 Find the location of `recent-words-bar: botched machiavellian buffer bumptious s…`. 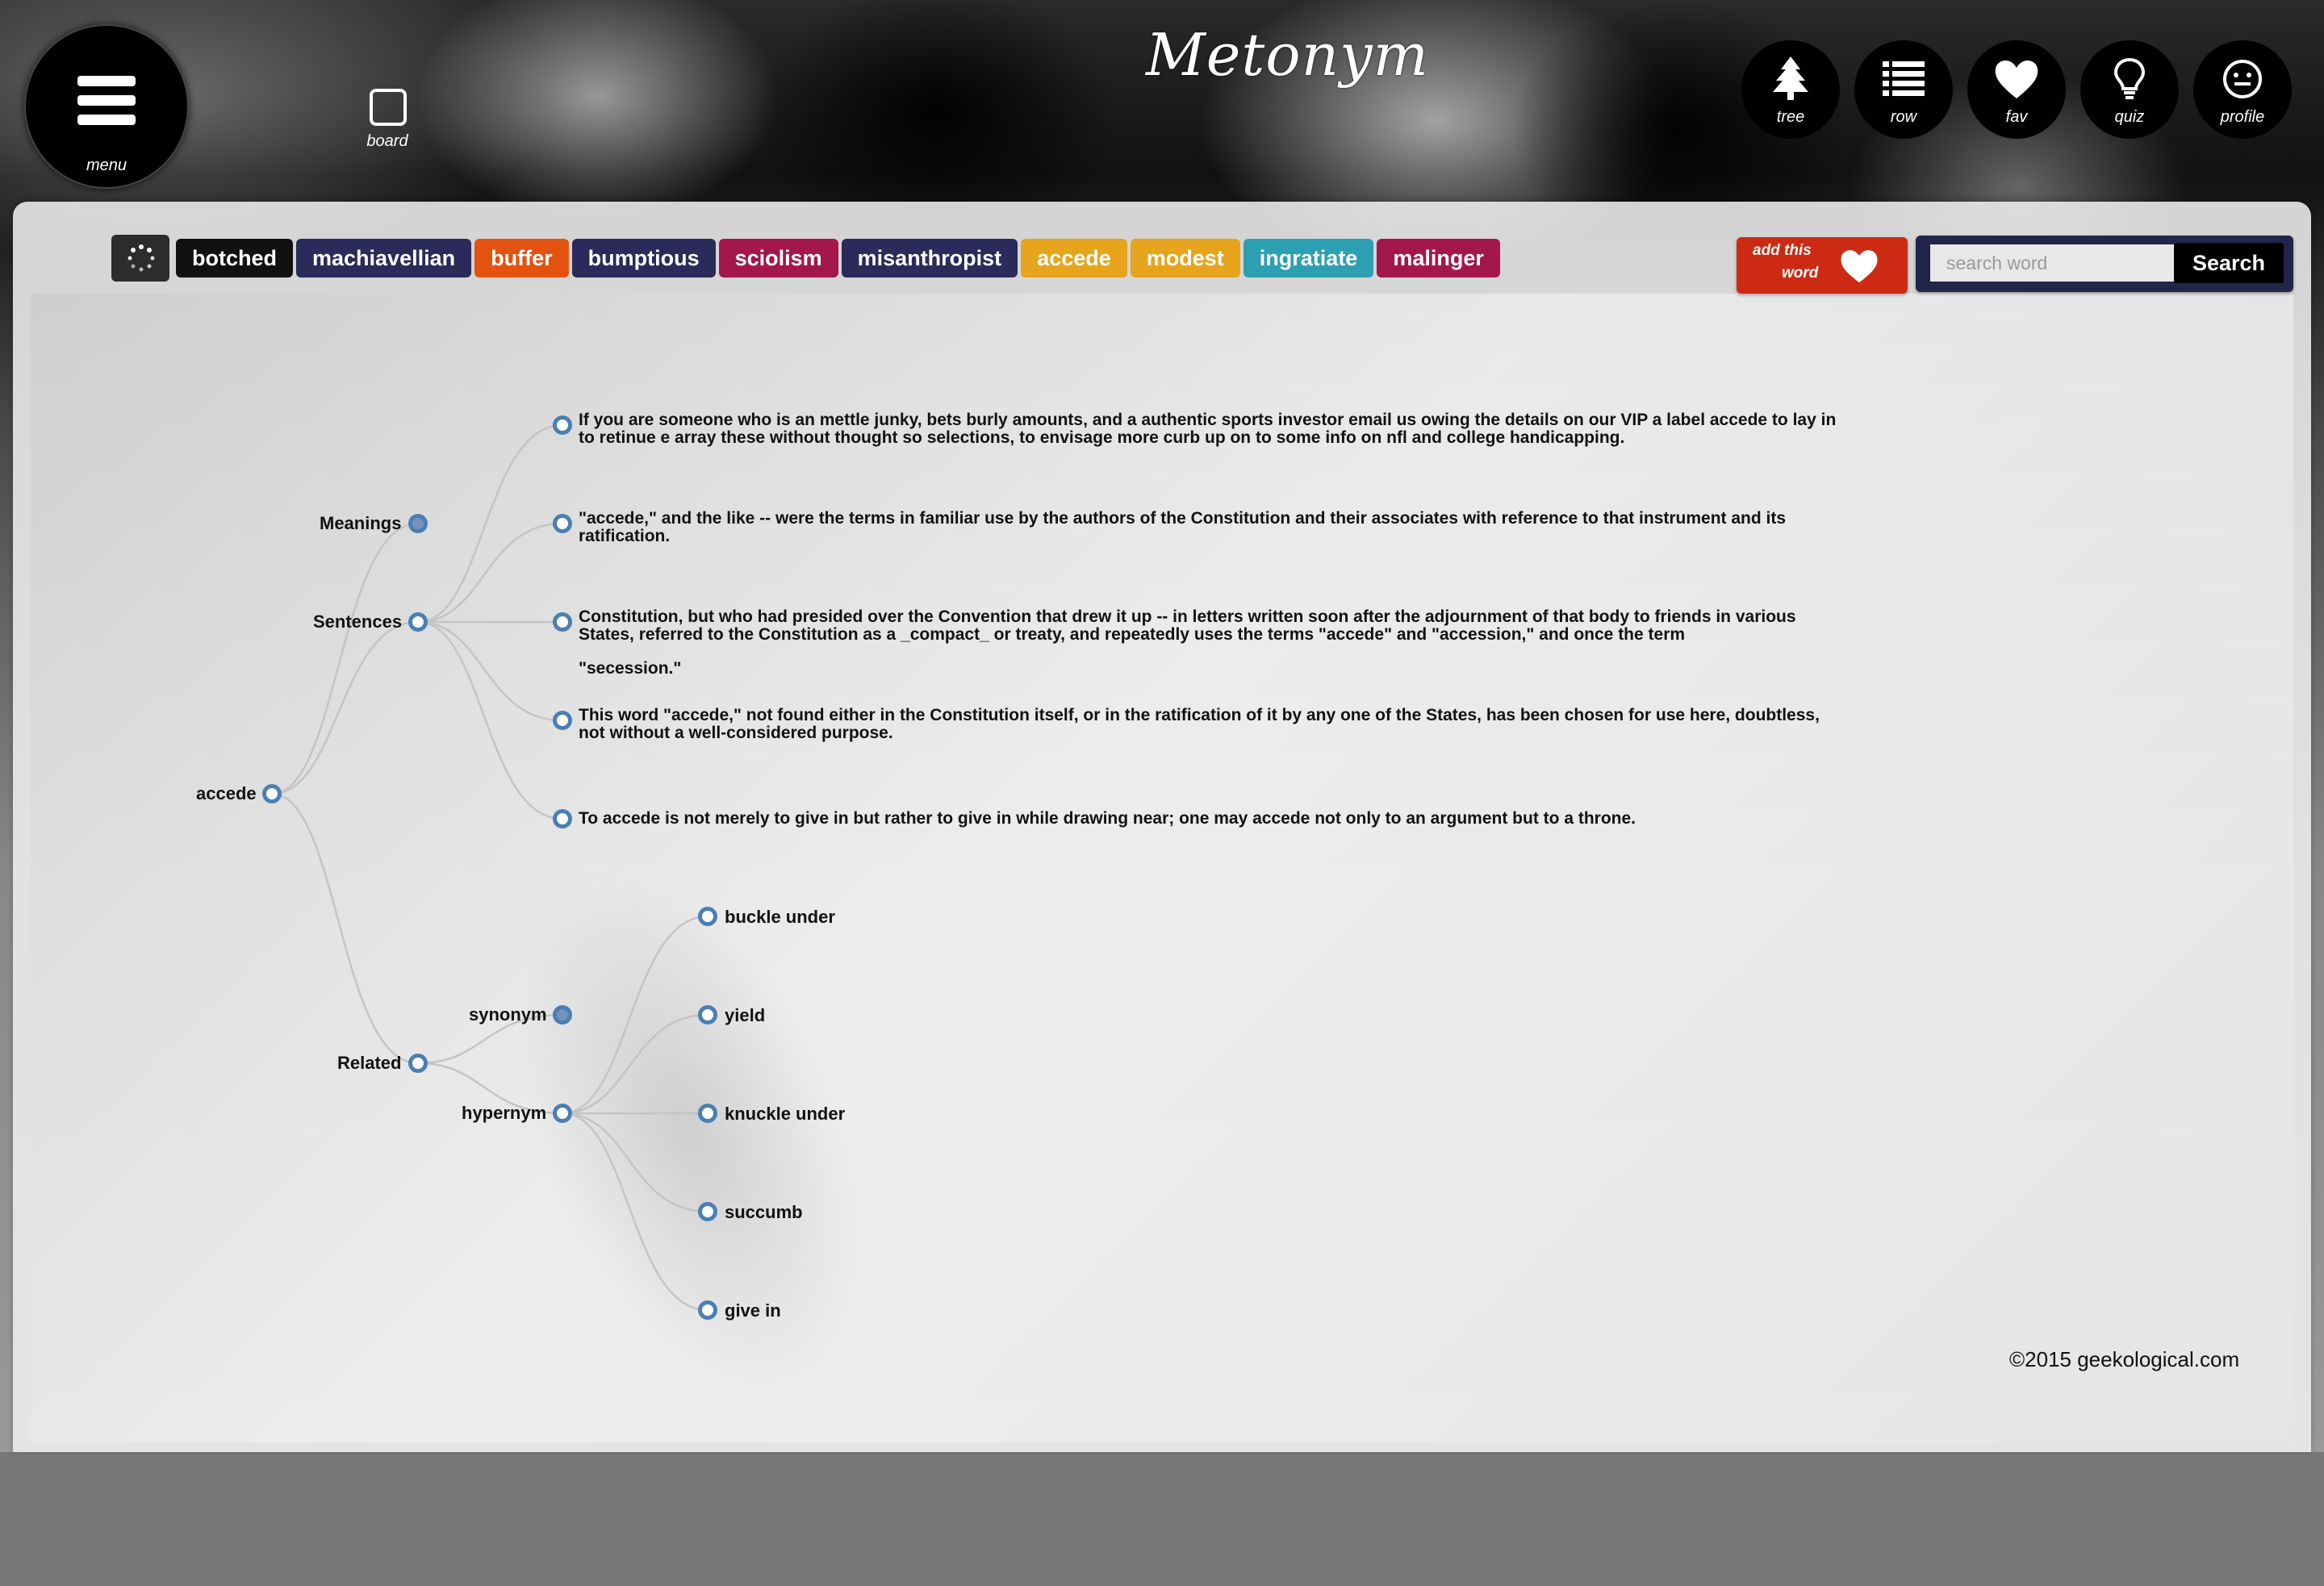

recent-words-bar: botched machiavellian buffer bumptious s… is located at coordinates (806, 258).